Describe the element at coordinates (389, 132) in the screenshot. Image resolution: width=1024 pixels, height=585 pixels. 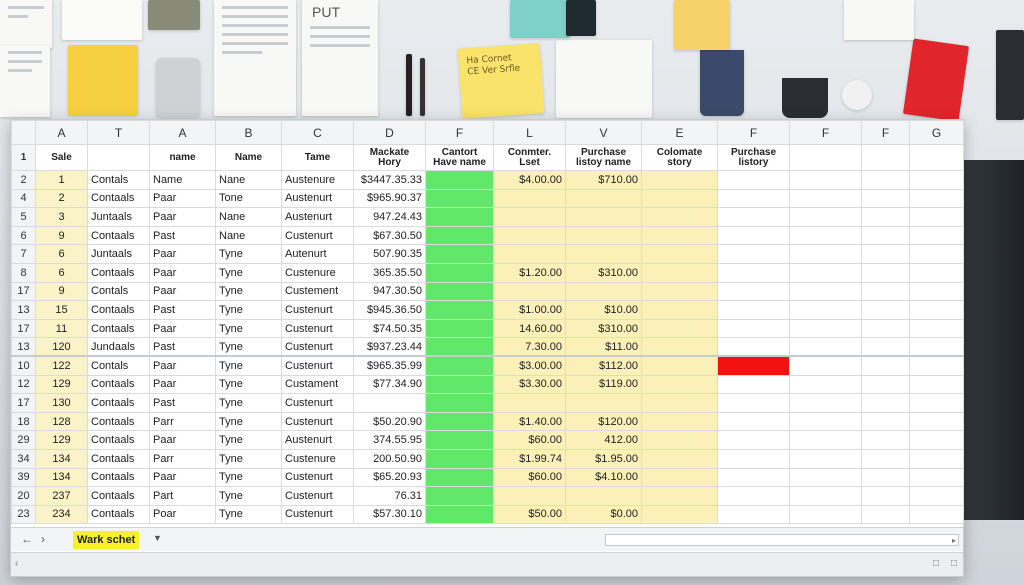
I see `column-header: D` at that location.